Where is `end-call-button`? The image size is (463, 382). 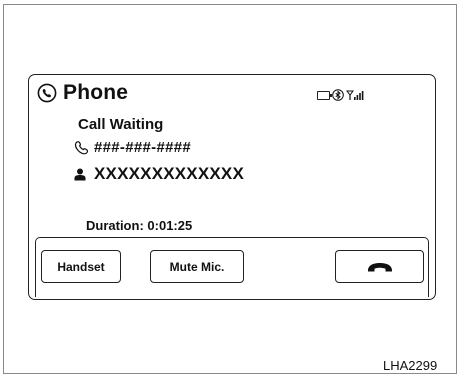
end-call-button is located at coordinates (379, 266).